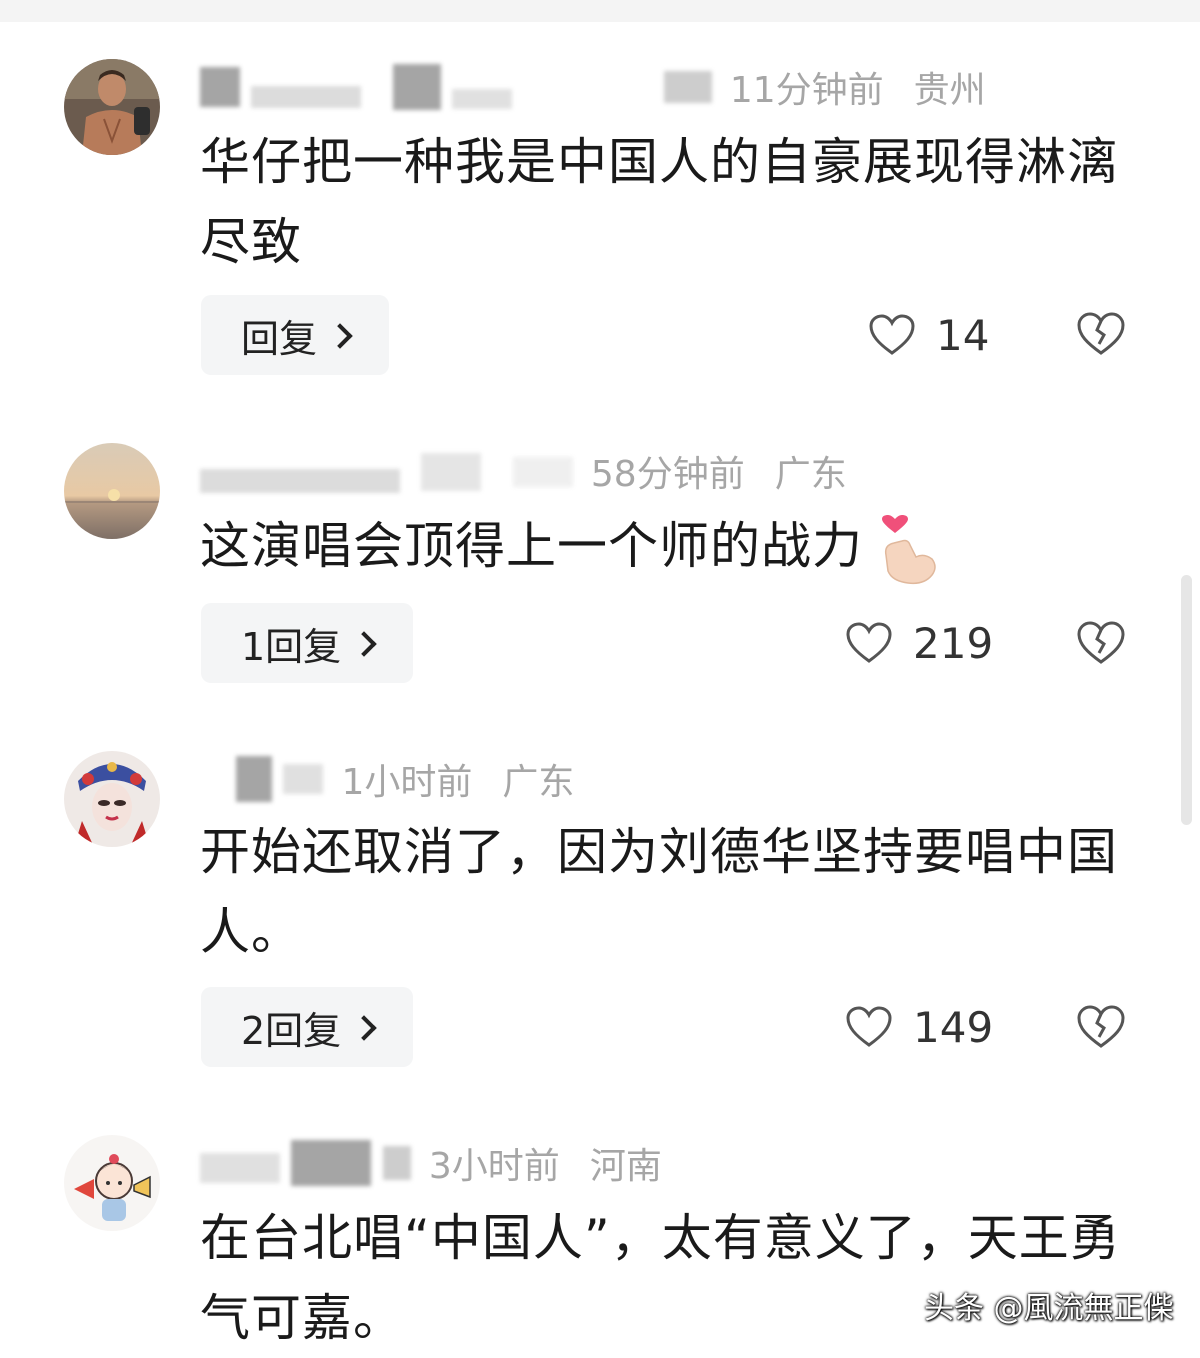 Image resolution: width=1200 pixels, height=1358 pixels. Describe the element at coordinates (279, 338) in the screenshot. I see `reply-label: 回复` at that location.